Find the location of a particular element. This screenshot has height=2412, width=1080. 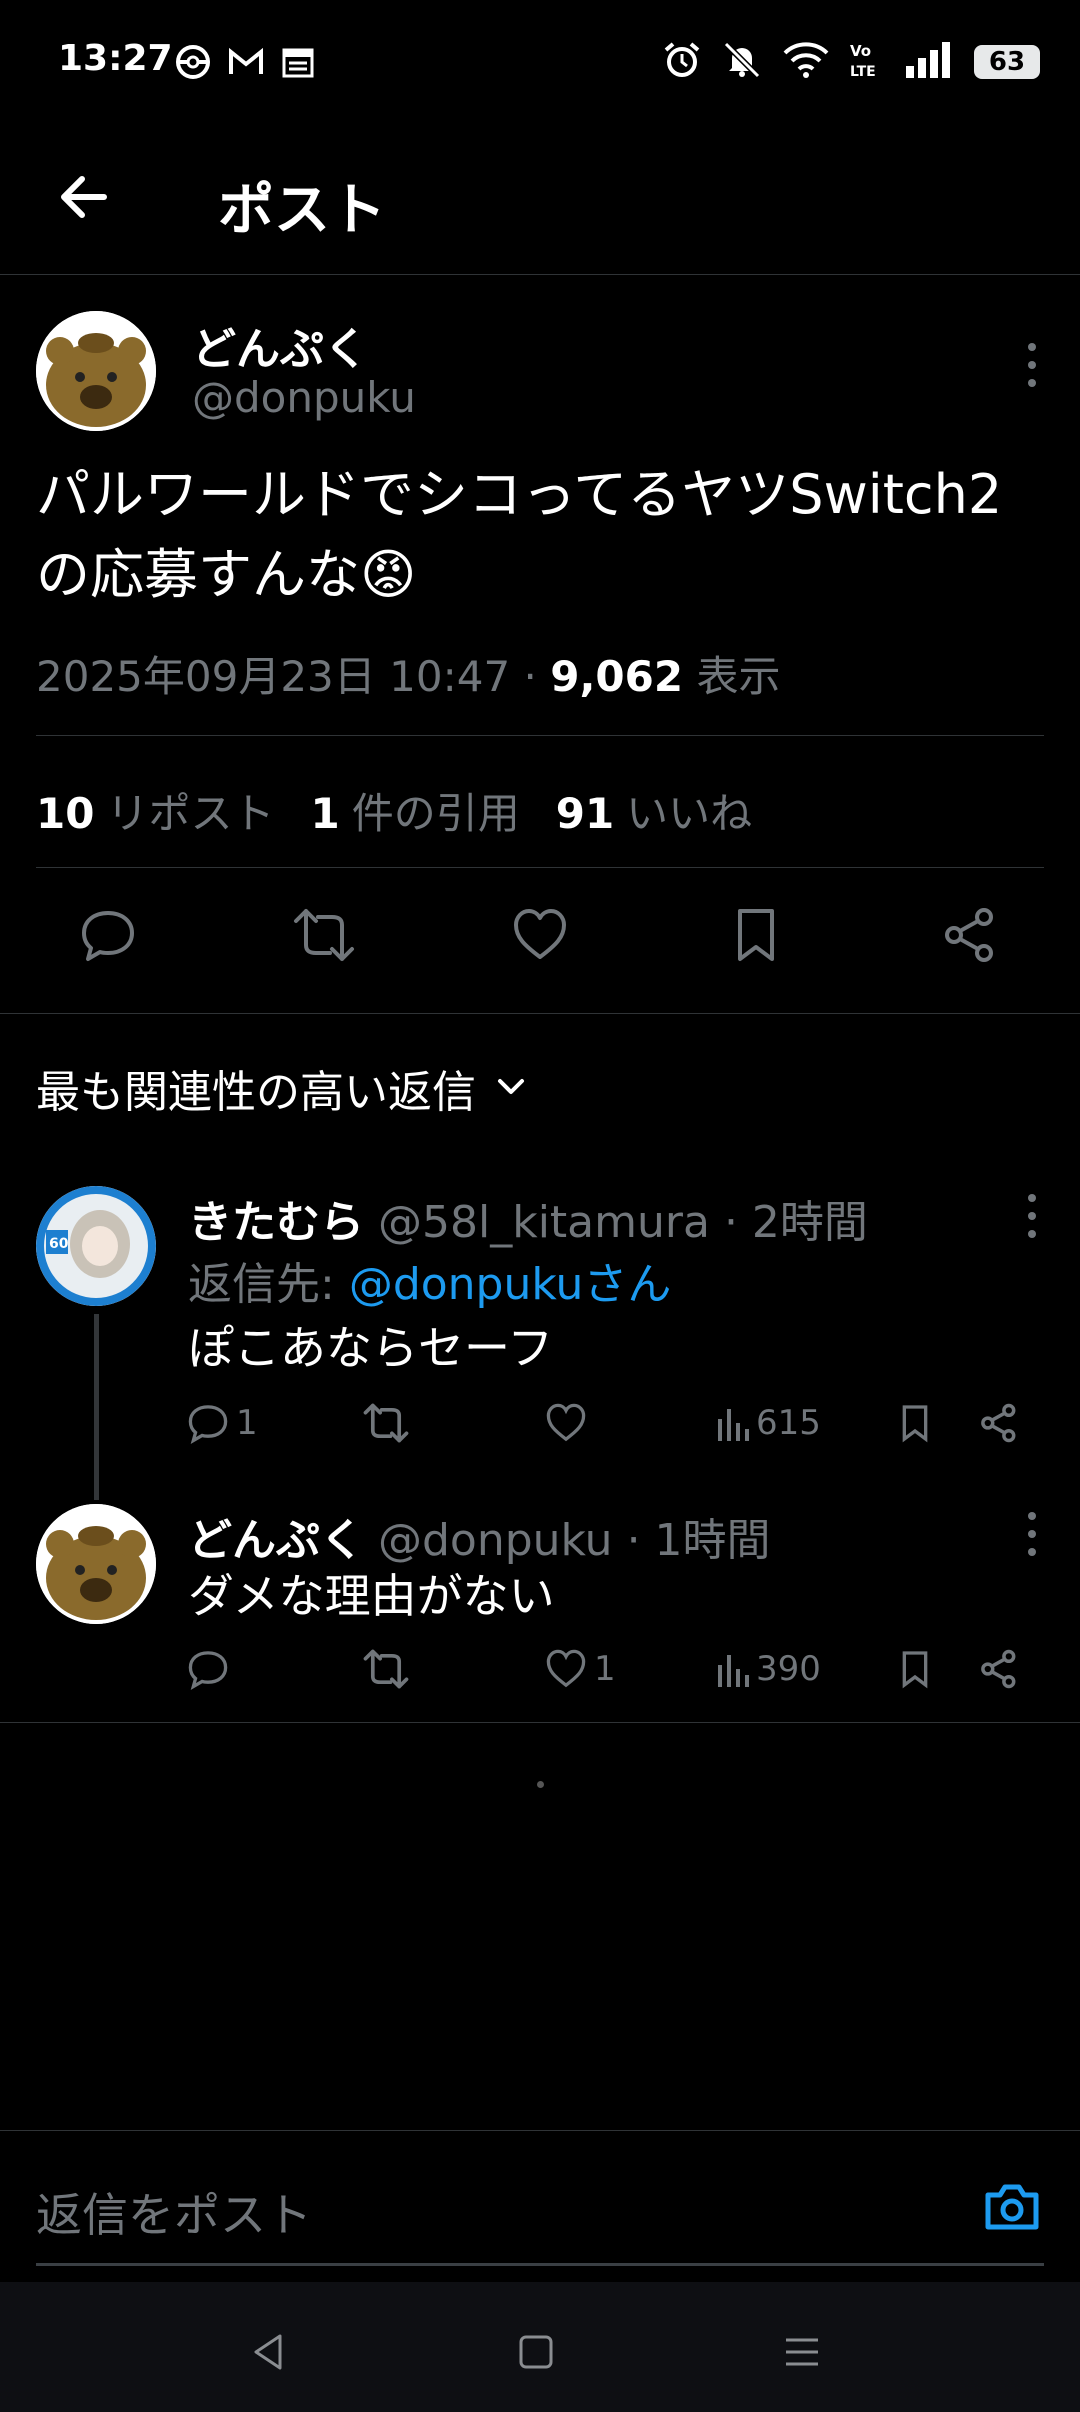

post-actions is located at coordinates (540, 945).